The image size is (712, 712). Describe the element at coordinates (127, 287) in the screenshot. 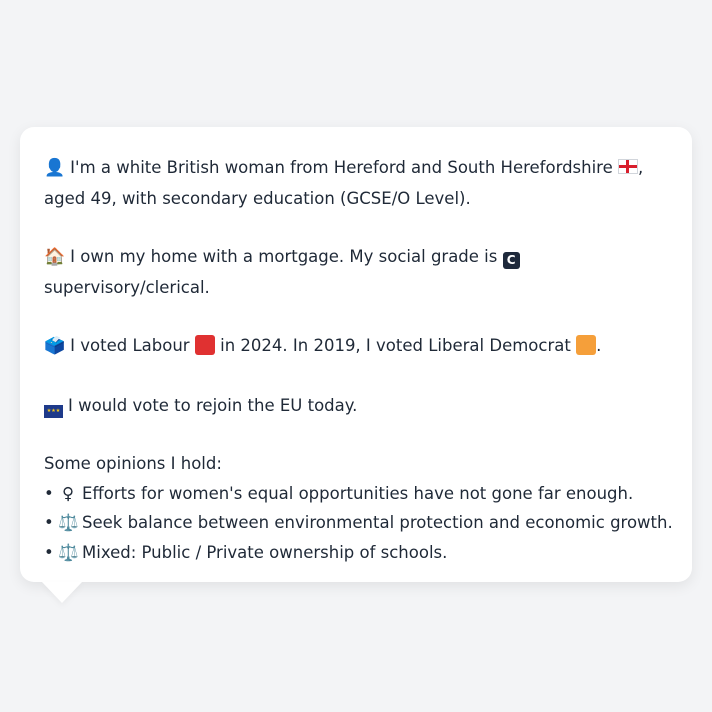

I see `home-line-2: supervisory/clerical.` at that location.